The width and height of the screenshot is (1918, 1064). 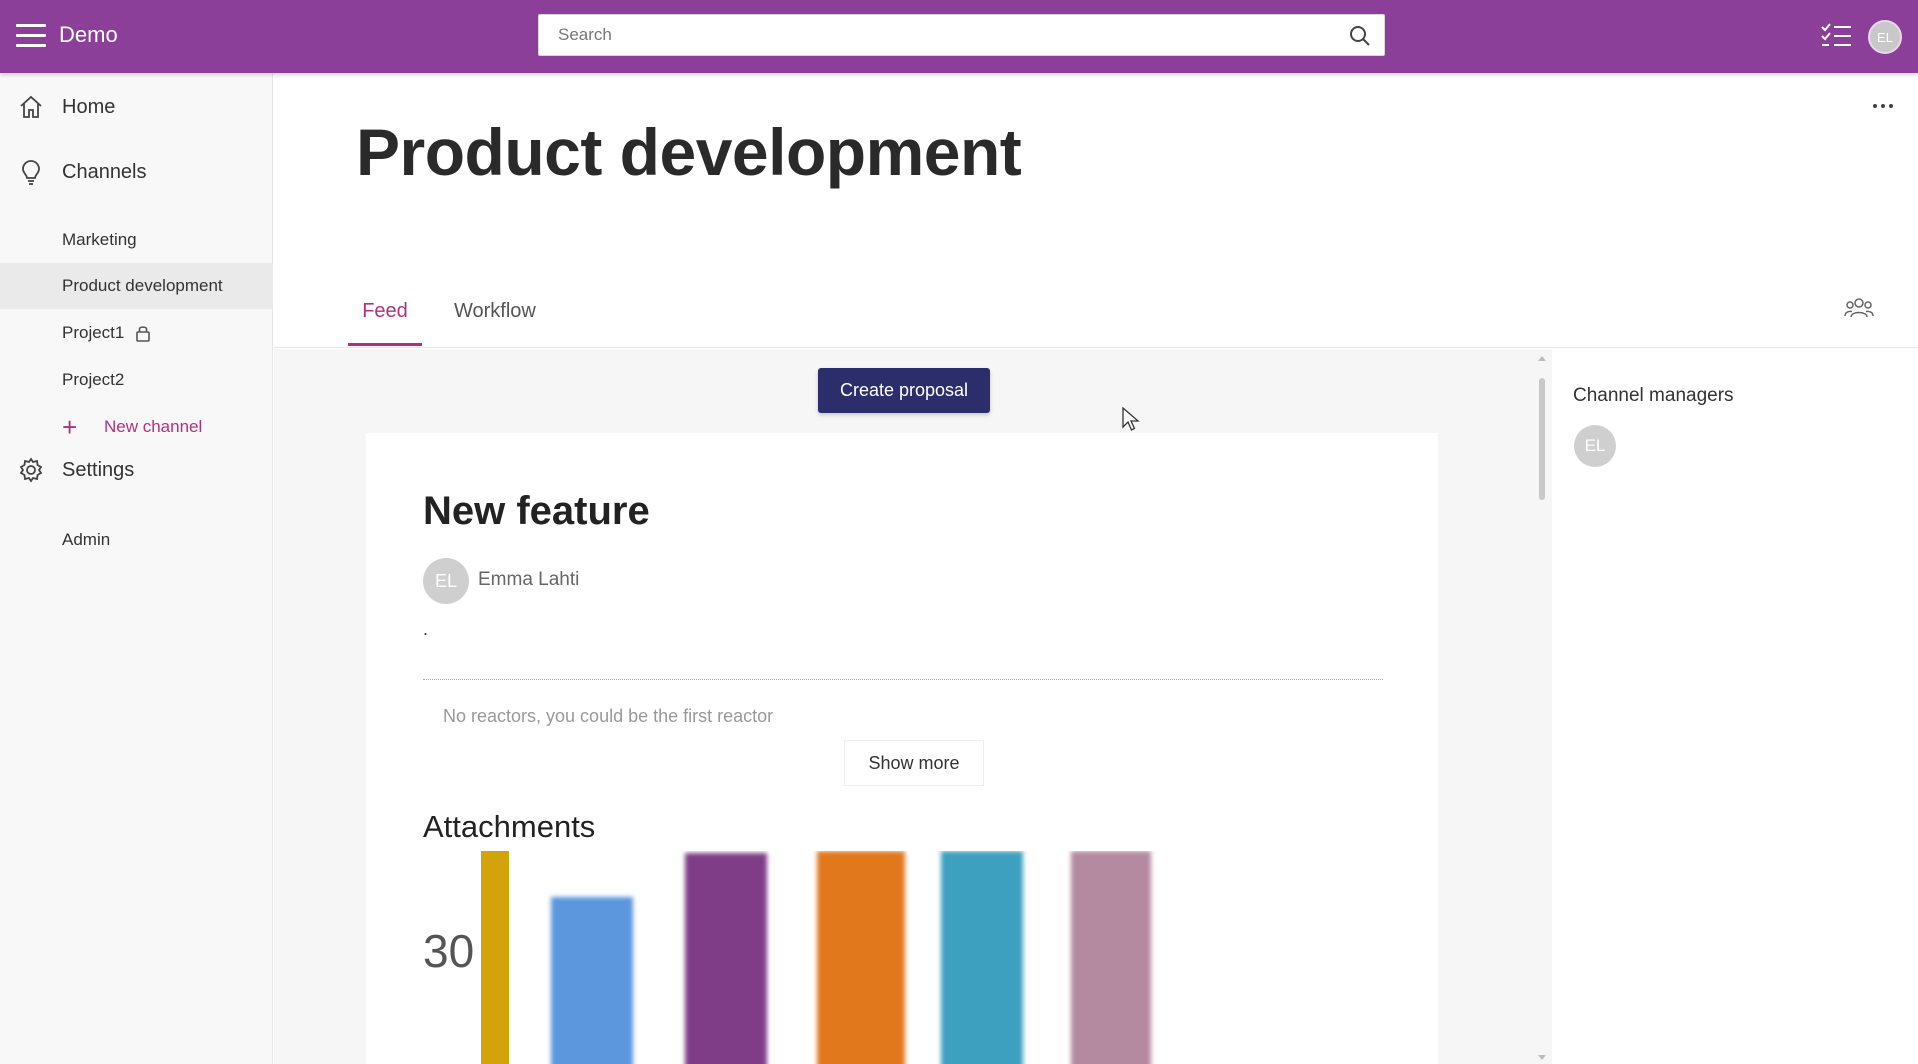 I want to click on top-bar: Demo EL, so click(x=959, y=36).